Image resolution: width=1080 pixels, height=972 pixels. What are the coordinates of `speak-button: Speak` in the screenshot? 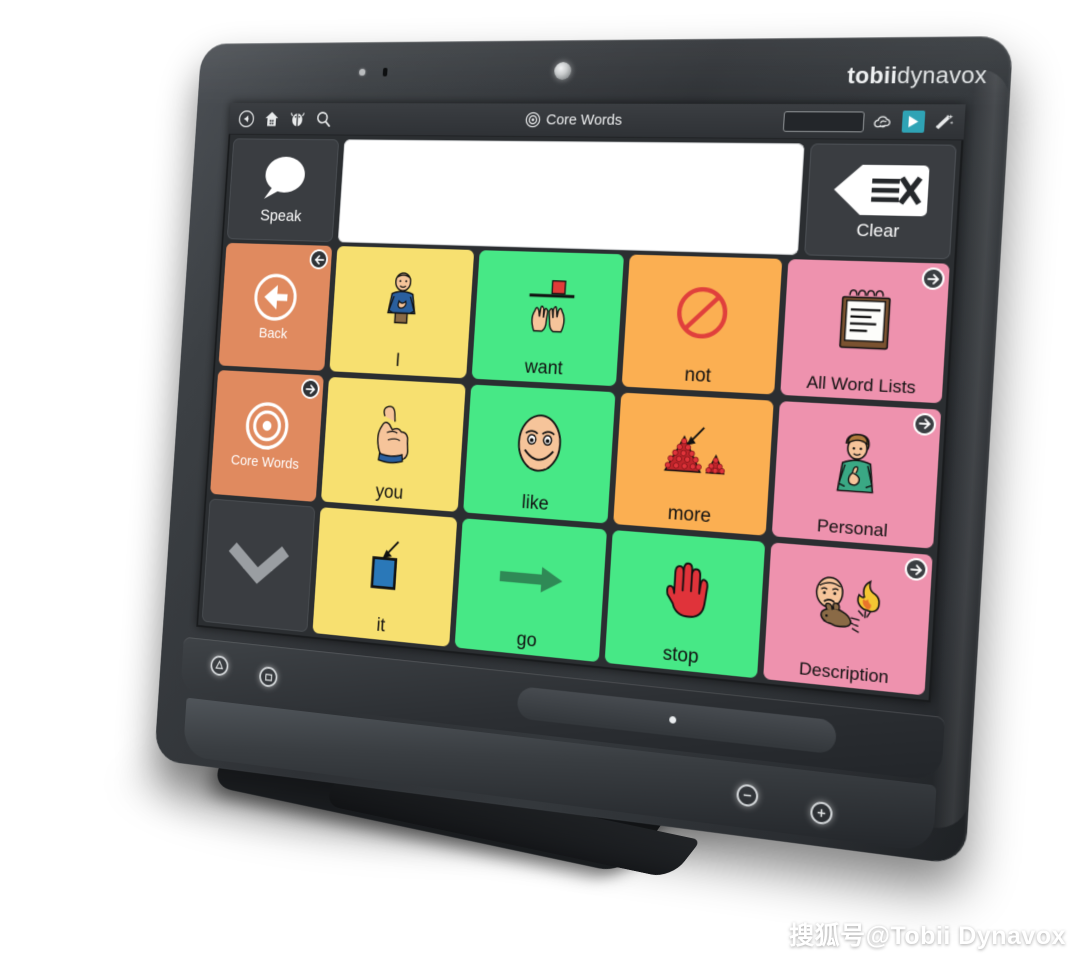 It's located at (283, 190).